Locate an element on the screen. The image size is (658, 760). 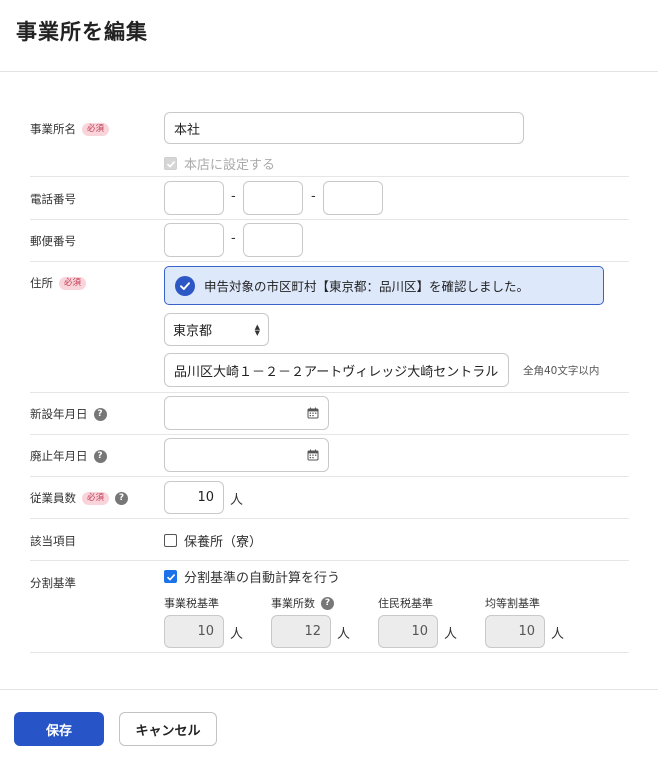
street-address-input: 品川区大崎１－２－２アートヴィレッジ大崎セントラル is located at coordinates (336, 370).